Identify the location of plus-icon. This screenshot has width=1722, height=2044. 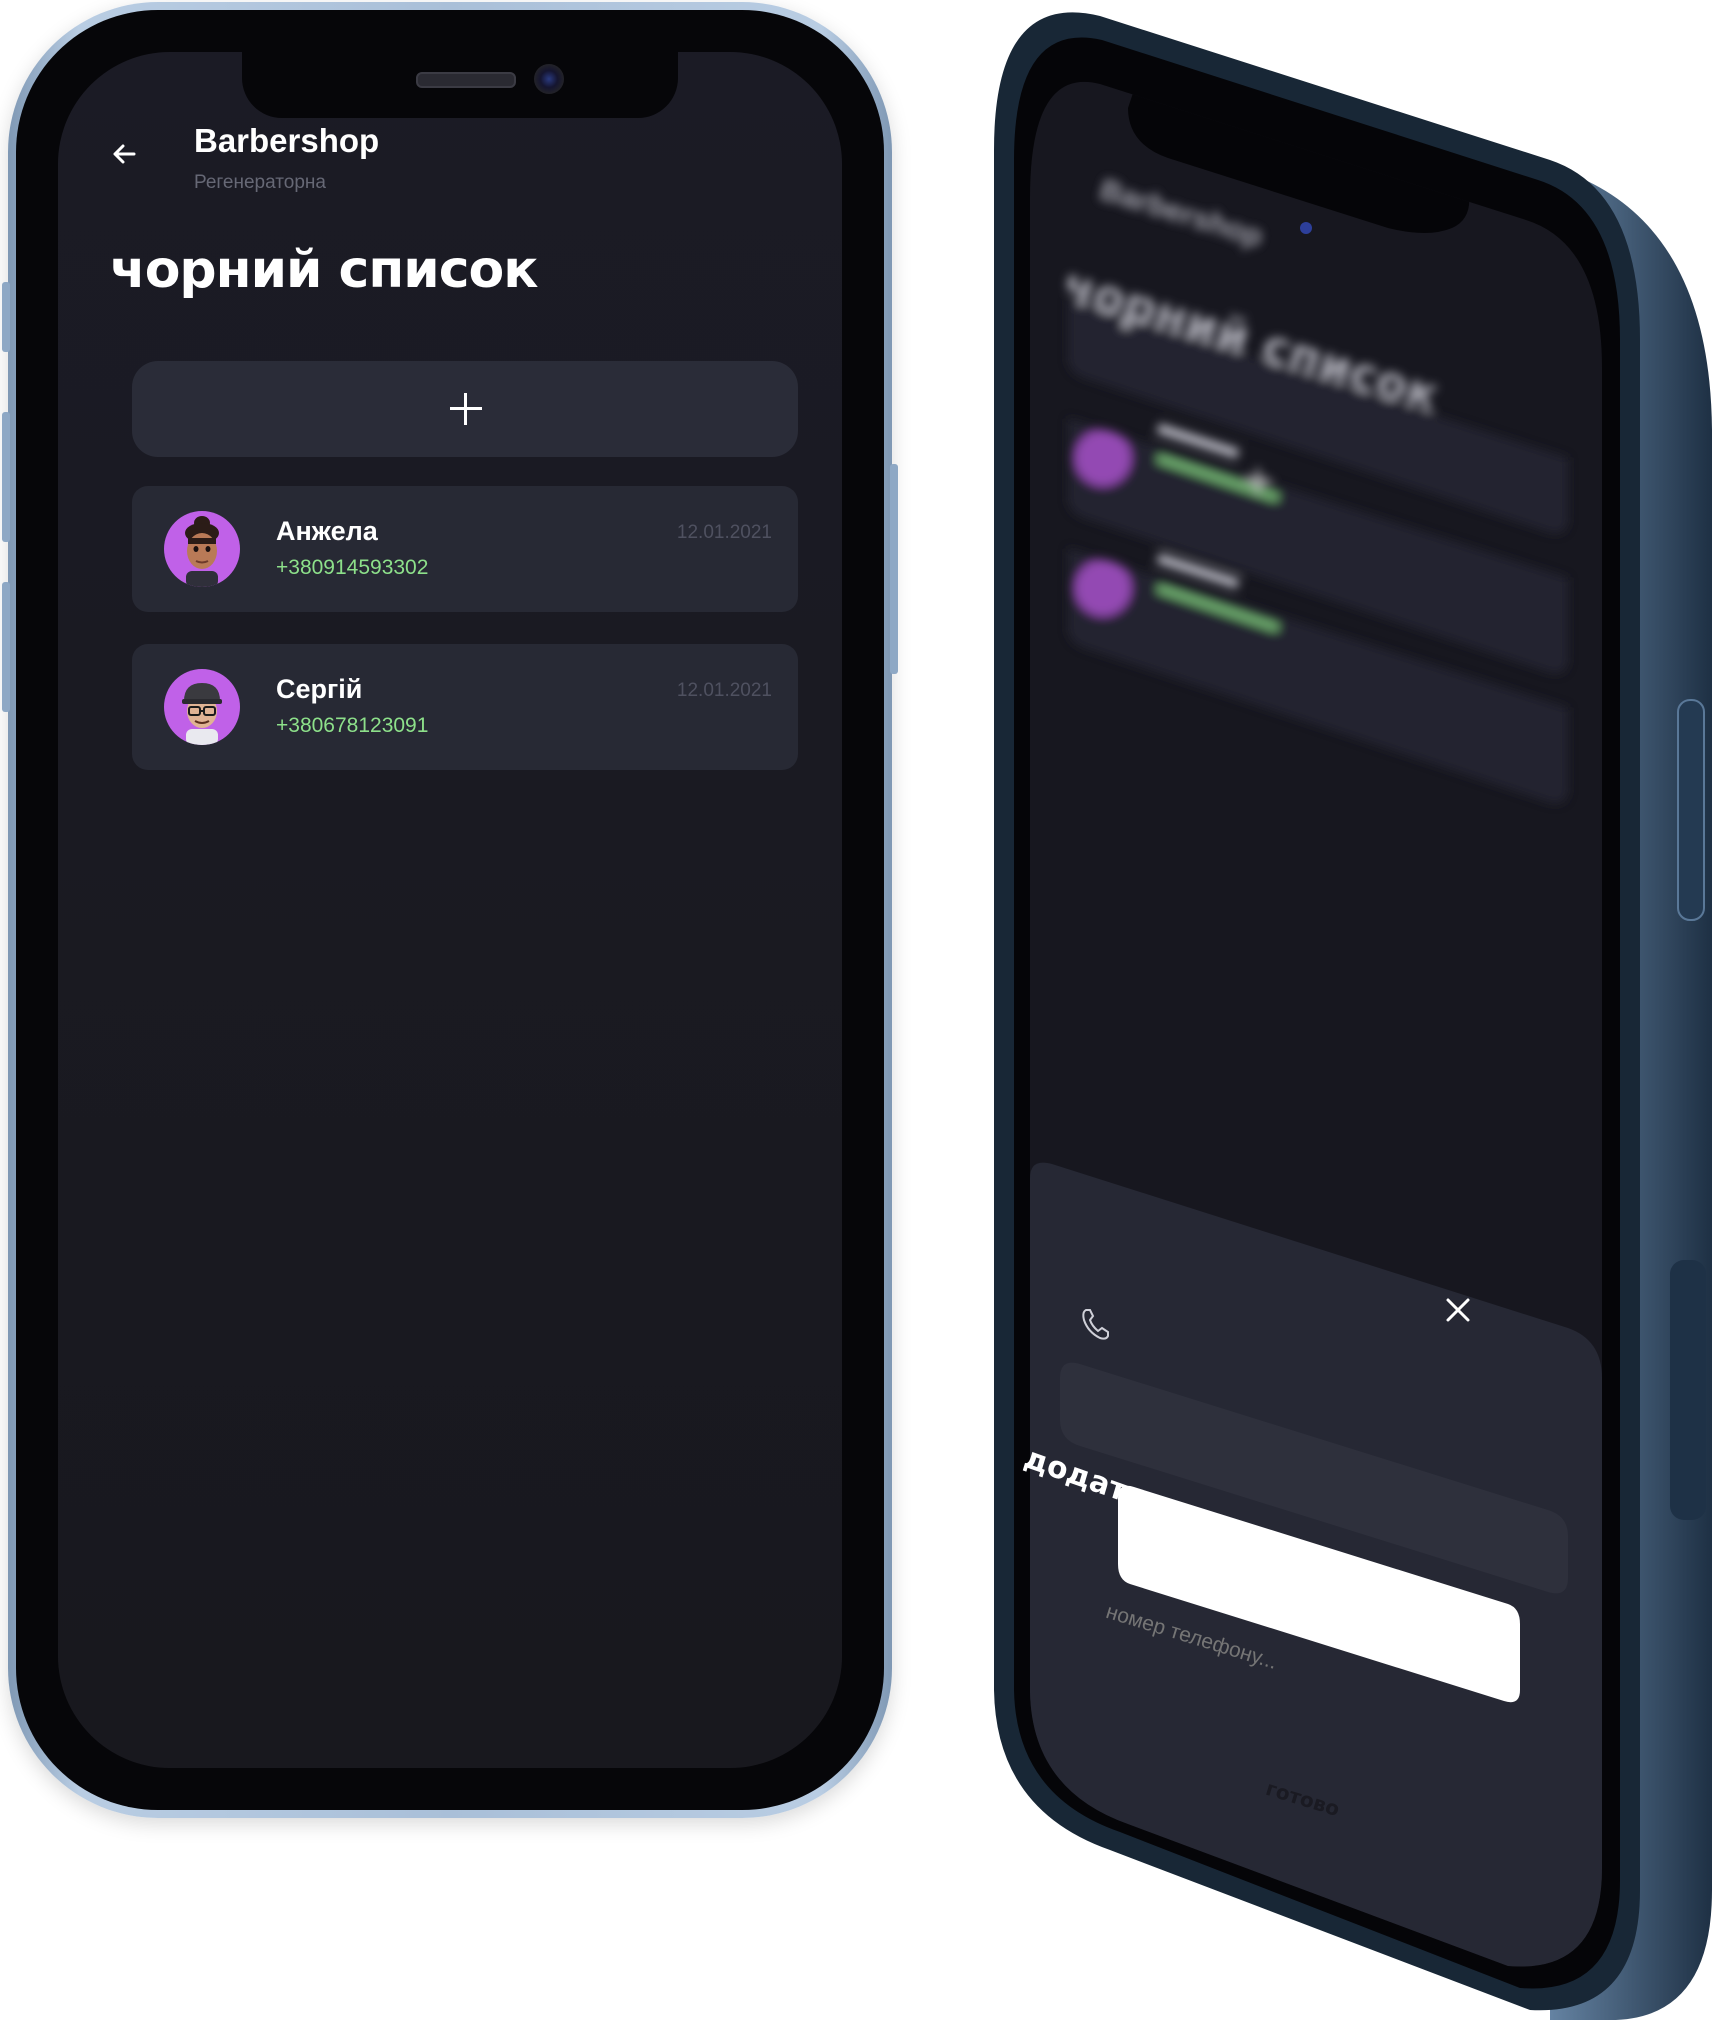
(466, 409).